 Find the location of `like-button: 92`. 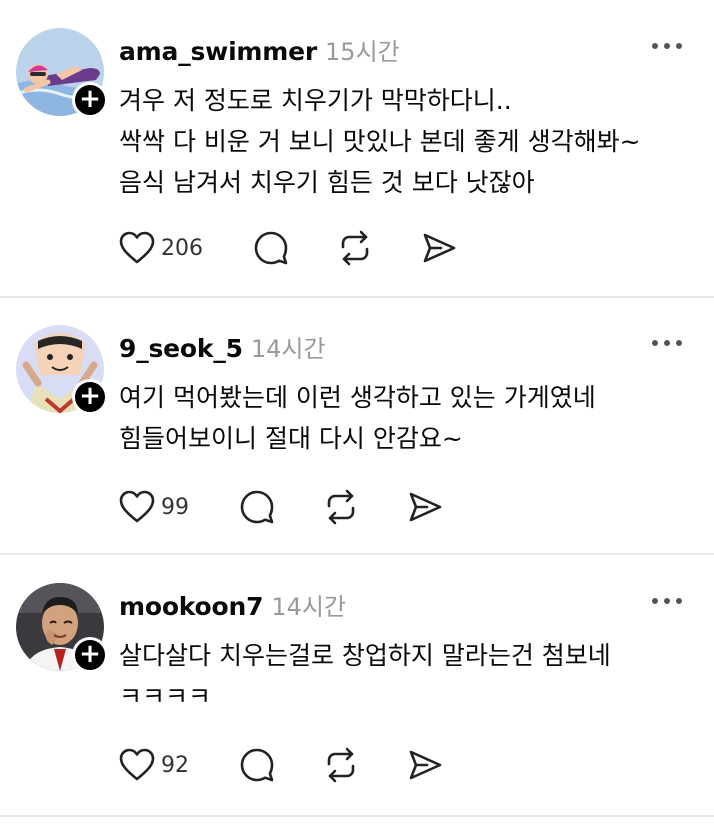

like-button: 92 is located at coordinates (154, 765).